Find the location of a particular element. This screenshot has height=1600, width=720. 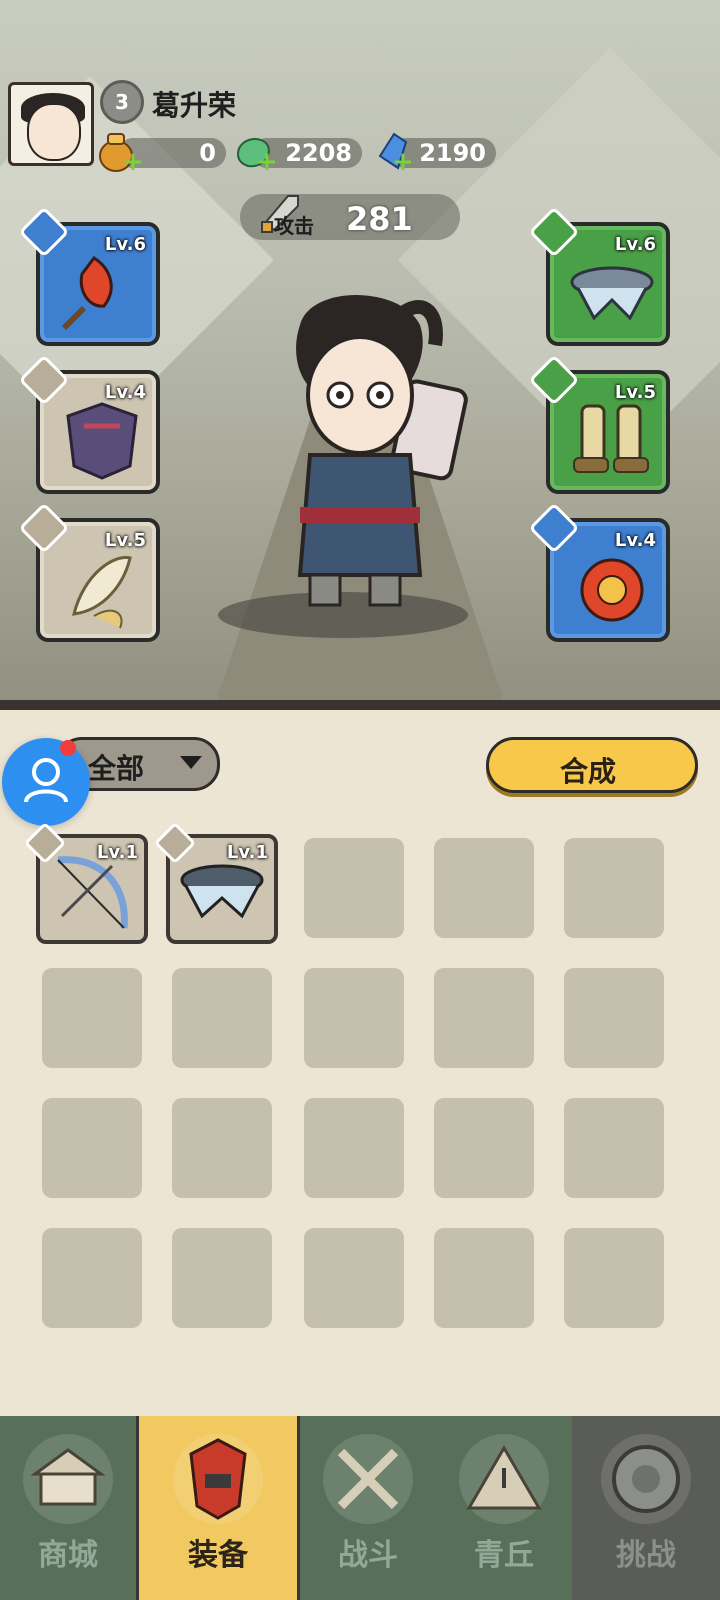

equip-slot-boots: Lv.5 is located at coordinates (599, 424).